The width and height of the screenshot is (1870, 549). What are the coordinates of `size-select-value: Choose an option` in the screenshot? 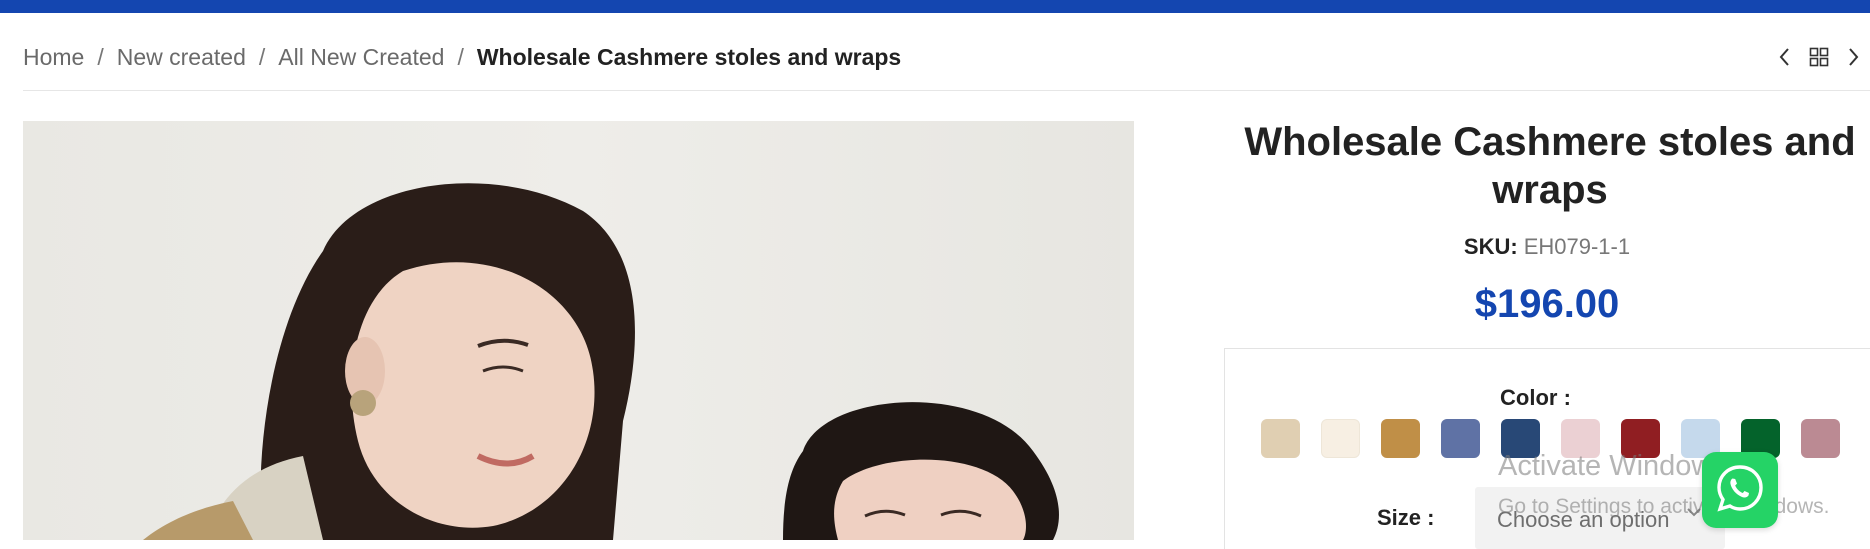 It's located at (1583, 519).